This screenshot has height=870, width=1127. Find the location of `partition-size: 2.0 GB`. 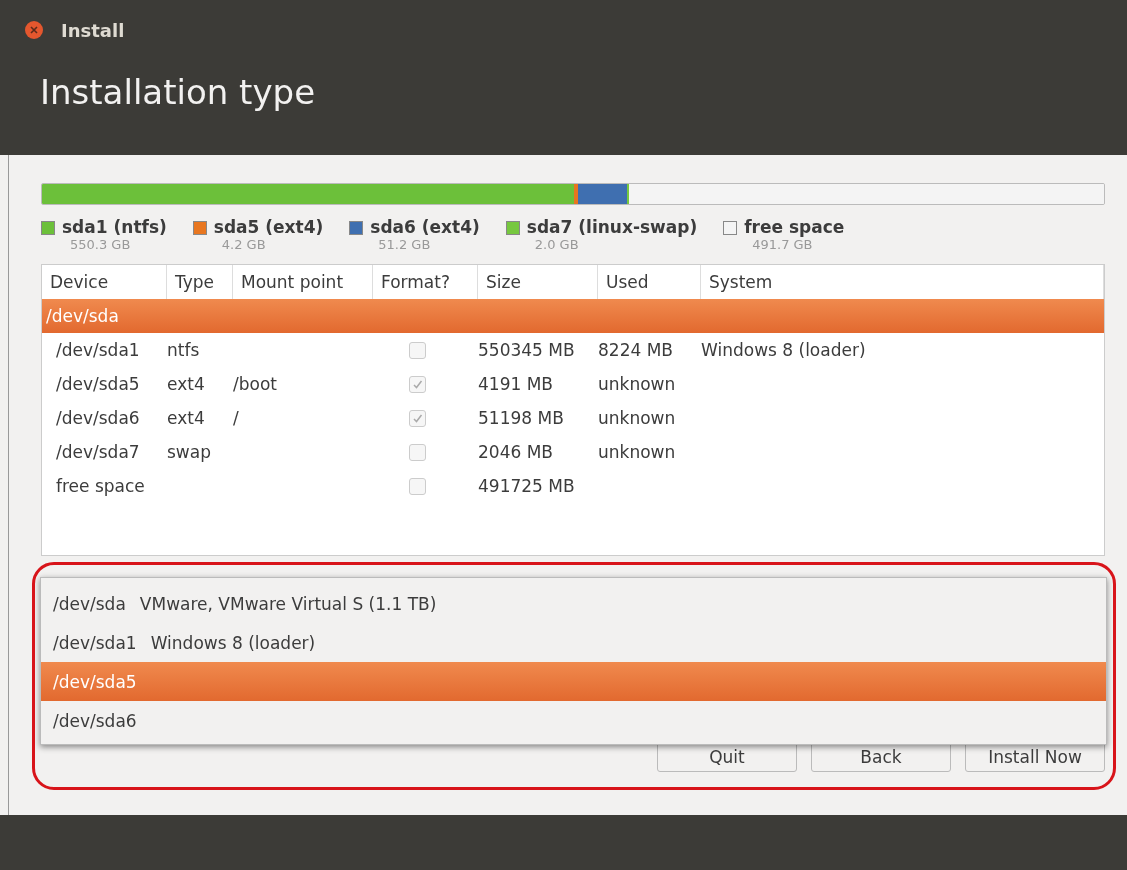

partition-size: 2.0 GB is located at coordinates (557, 244).